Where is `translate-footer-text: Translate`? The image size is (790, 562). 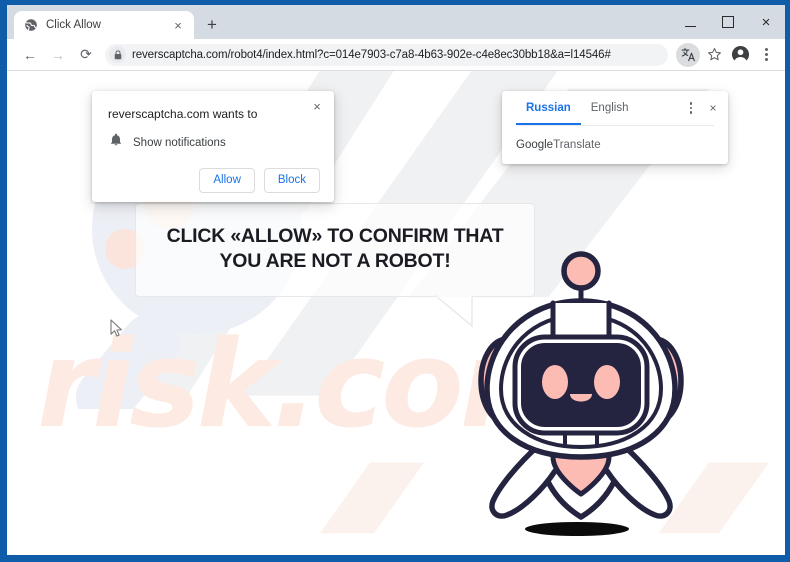
translate-footer-text: Translate is located at coordinates (577, 145).